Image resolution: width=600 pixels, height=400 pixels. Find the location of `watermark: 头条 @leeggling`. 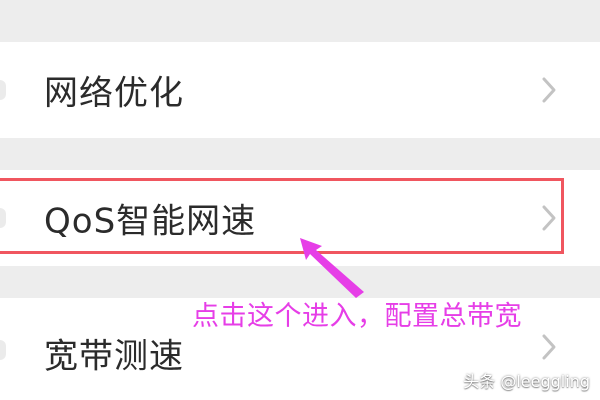

watermark: 头条 @leeggling is located at coordinates (526, 381).